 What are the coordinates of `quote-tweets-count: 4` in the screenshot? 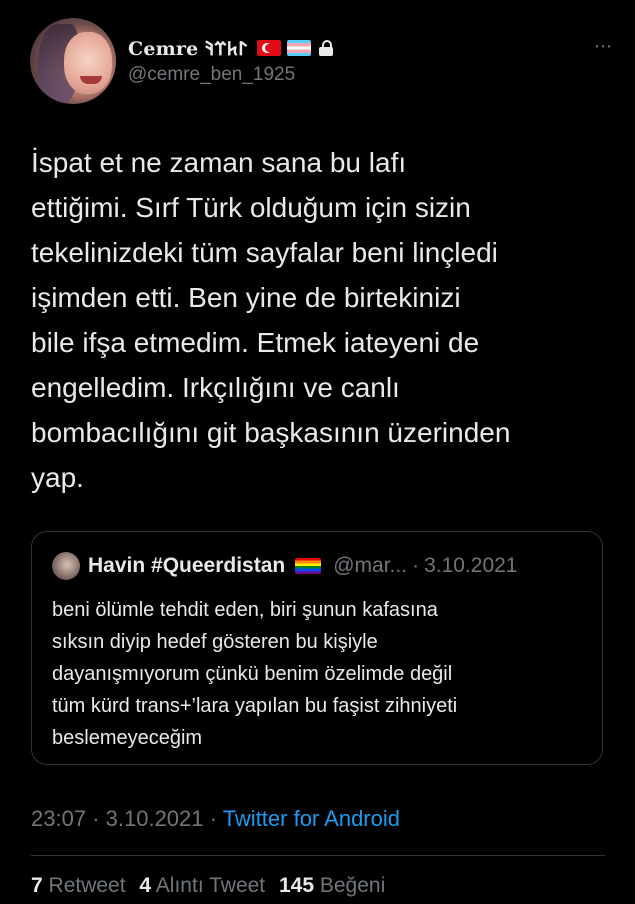 It's located at (145, 885).